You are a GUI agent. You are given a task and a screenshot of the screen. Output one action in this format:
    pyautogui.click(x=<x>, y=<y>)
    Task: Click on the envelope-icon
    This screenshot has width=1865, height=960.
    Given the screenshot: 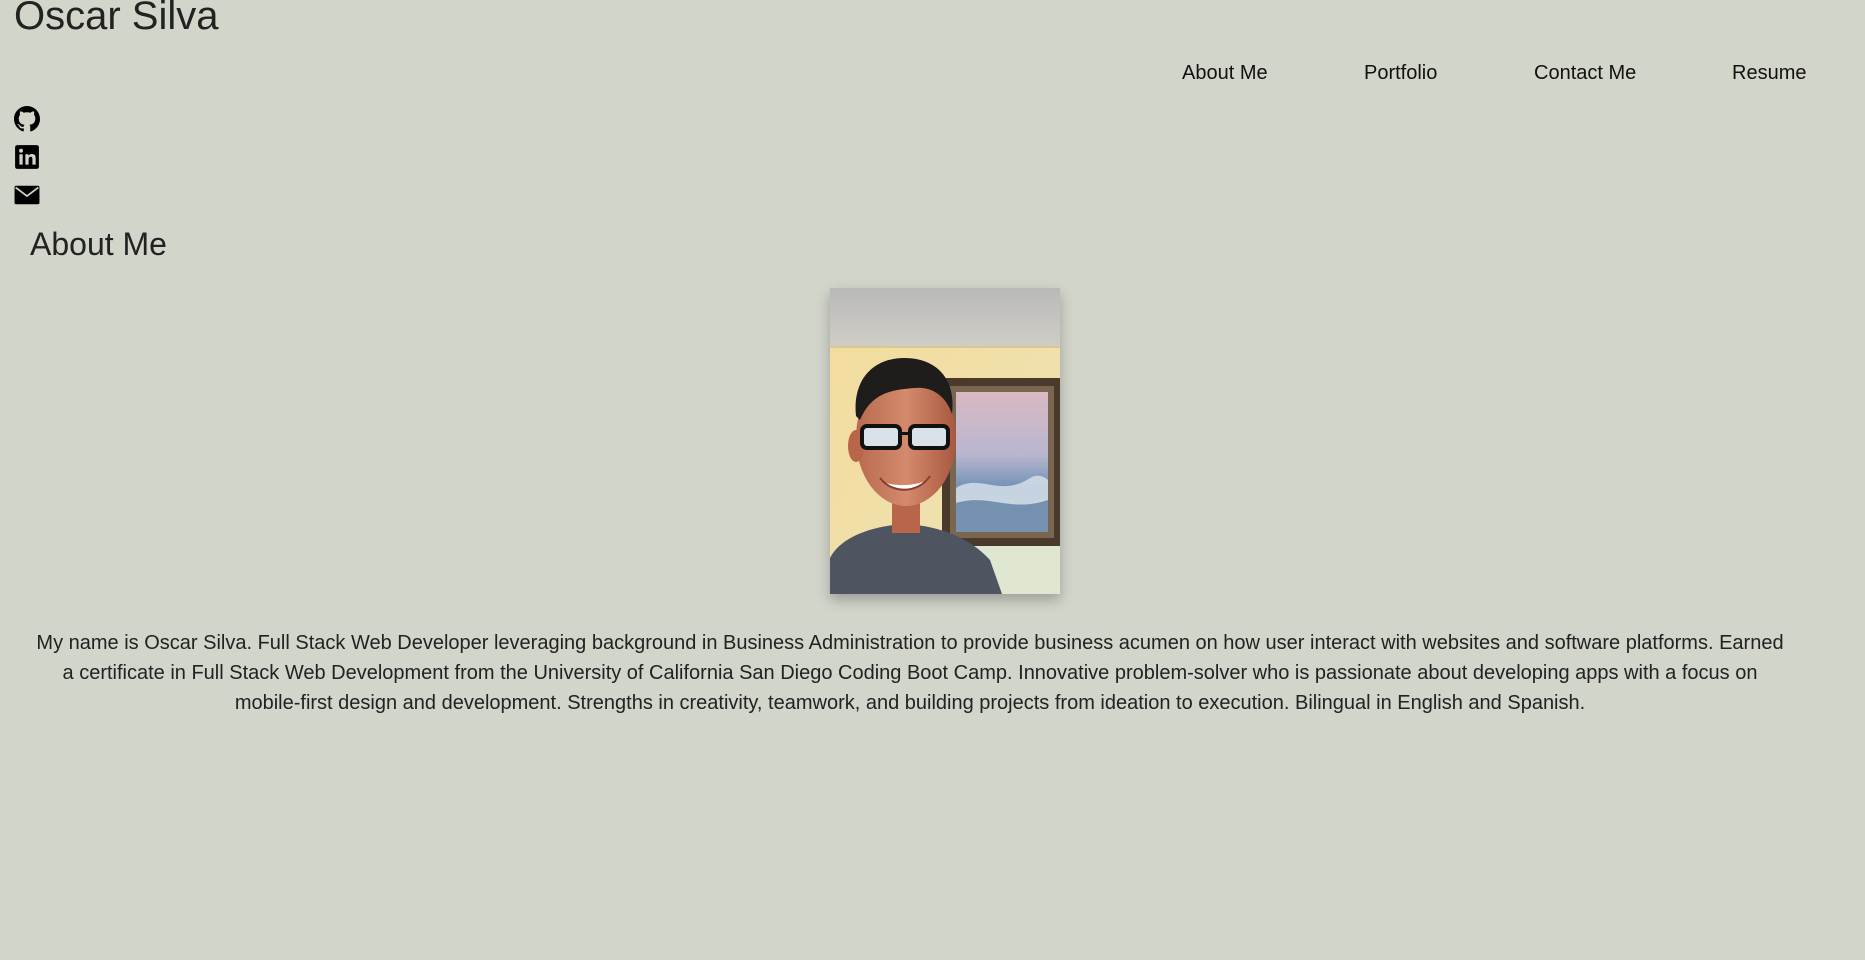 What is the action you would take?
    pyautogui.click(x=27, y=195)
    